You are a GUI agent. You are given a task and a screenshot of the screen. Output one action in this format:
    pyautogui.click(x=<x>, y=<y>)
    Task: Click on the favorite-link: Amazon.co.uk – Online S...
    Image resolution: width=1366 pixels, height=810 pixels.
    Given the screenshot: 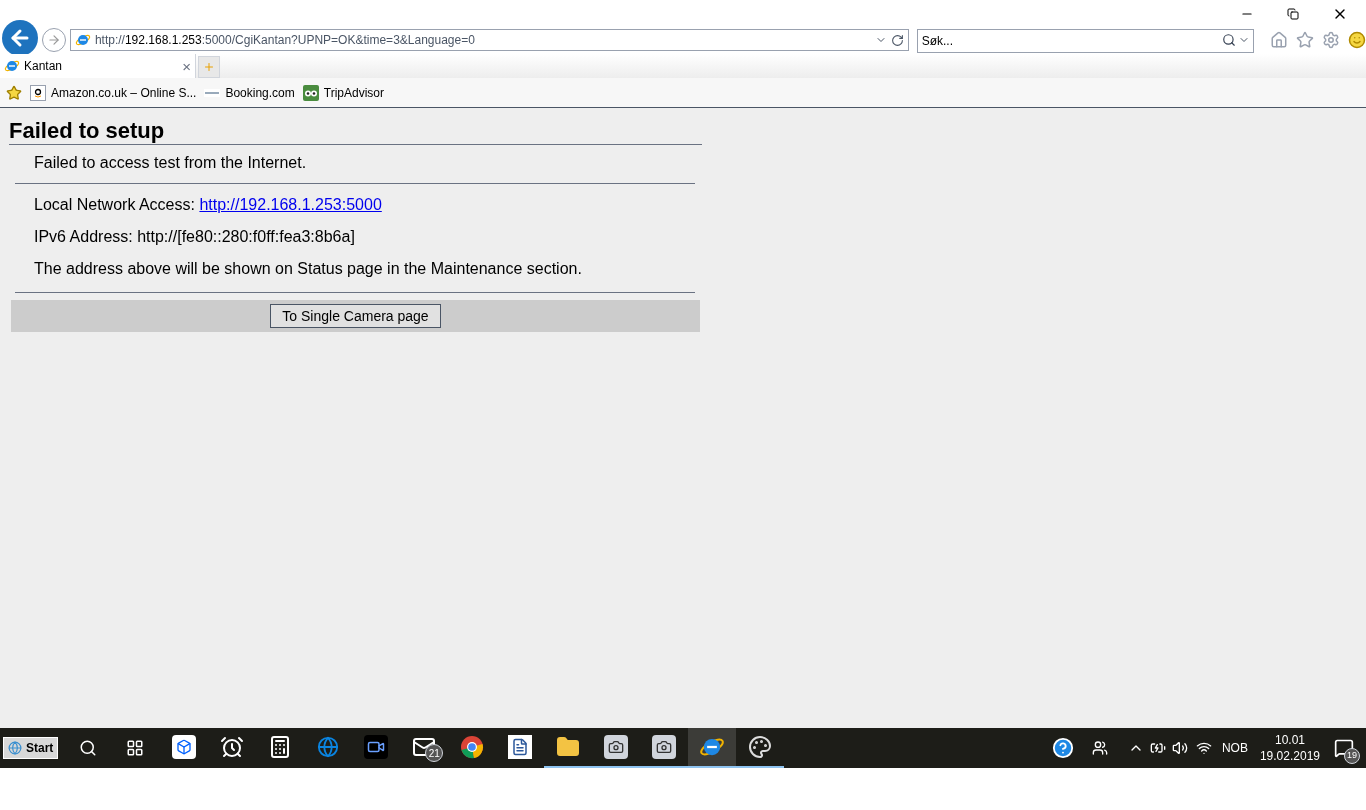 What is the action you would take?
    pyautogui.click(x=113, y=92)
    